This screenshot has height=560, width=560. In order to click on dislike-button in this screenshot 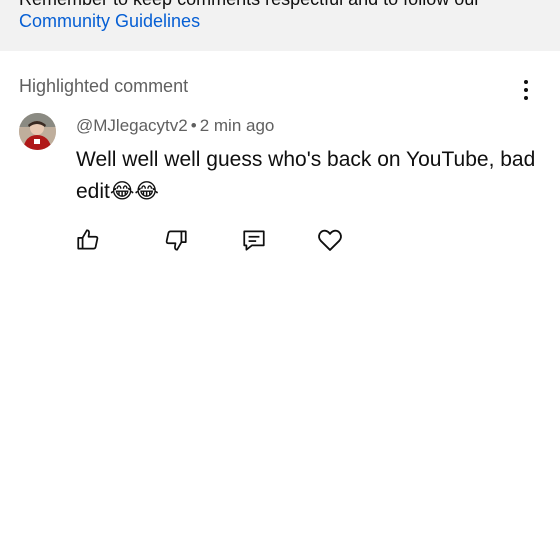, I will do `click(176, 240)`.